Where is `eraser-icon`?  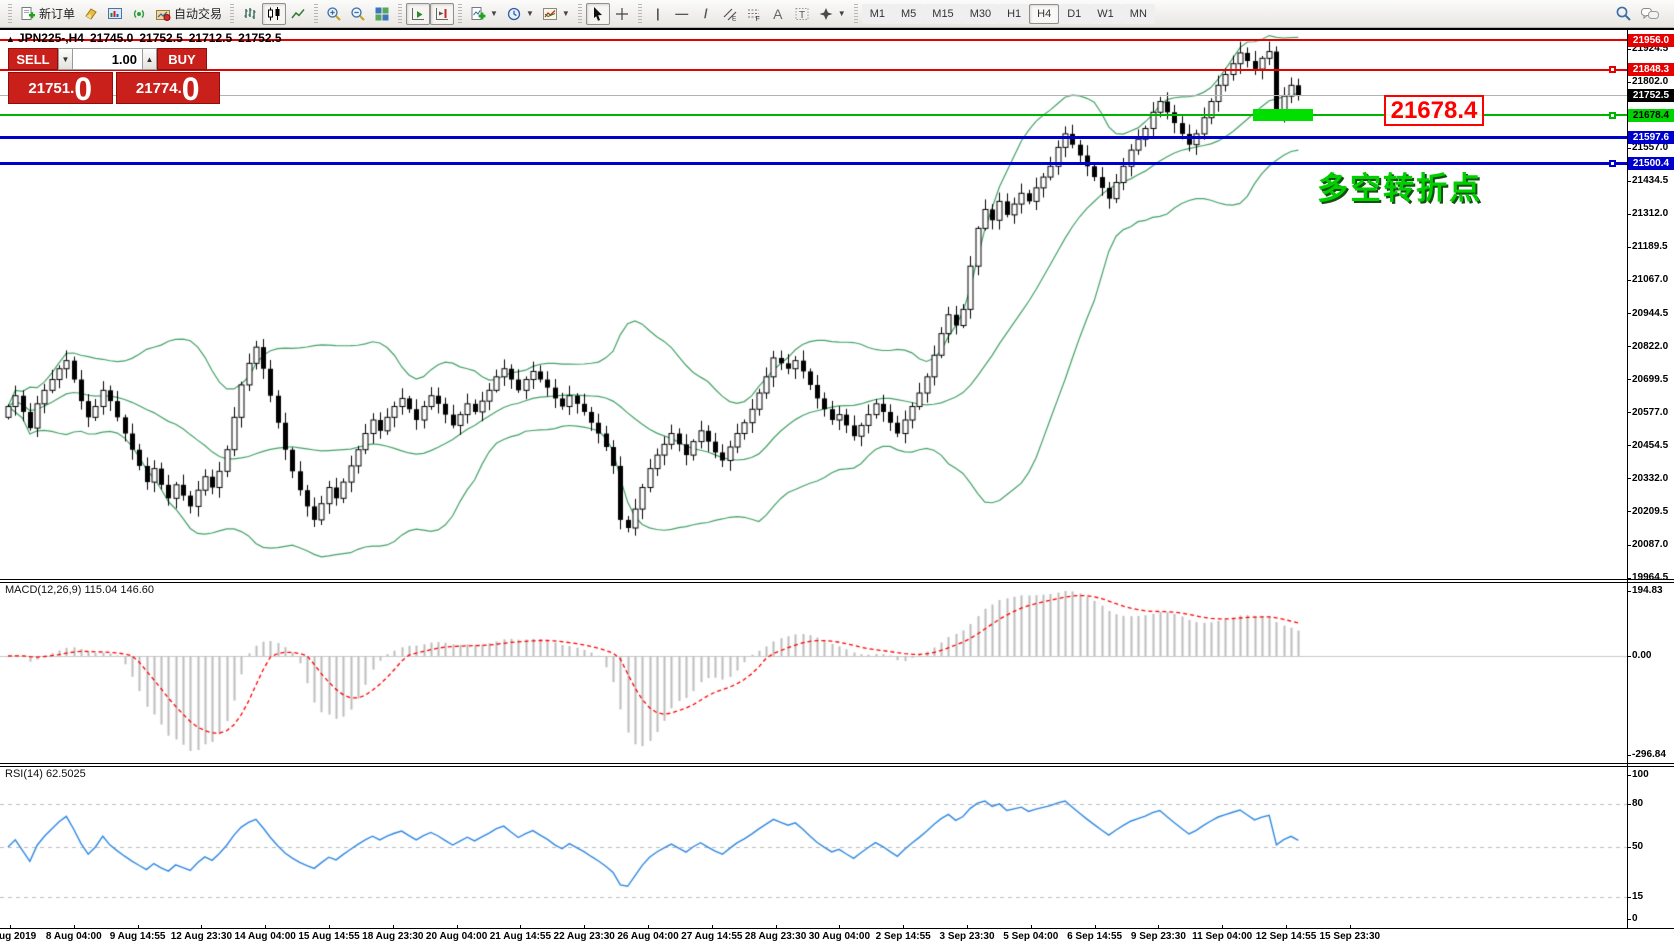
eraser-icon is located at coordinates (91, 14).